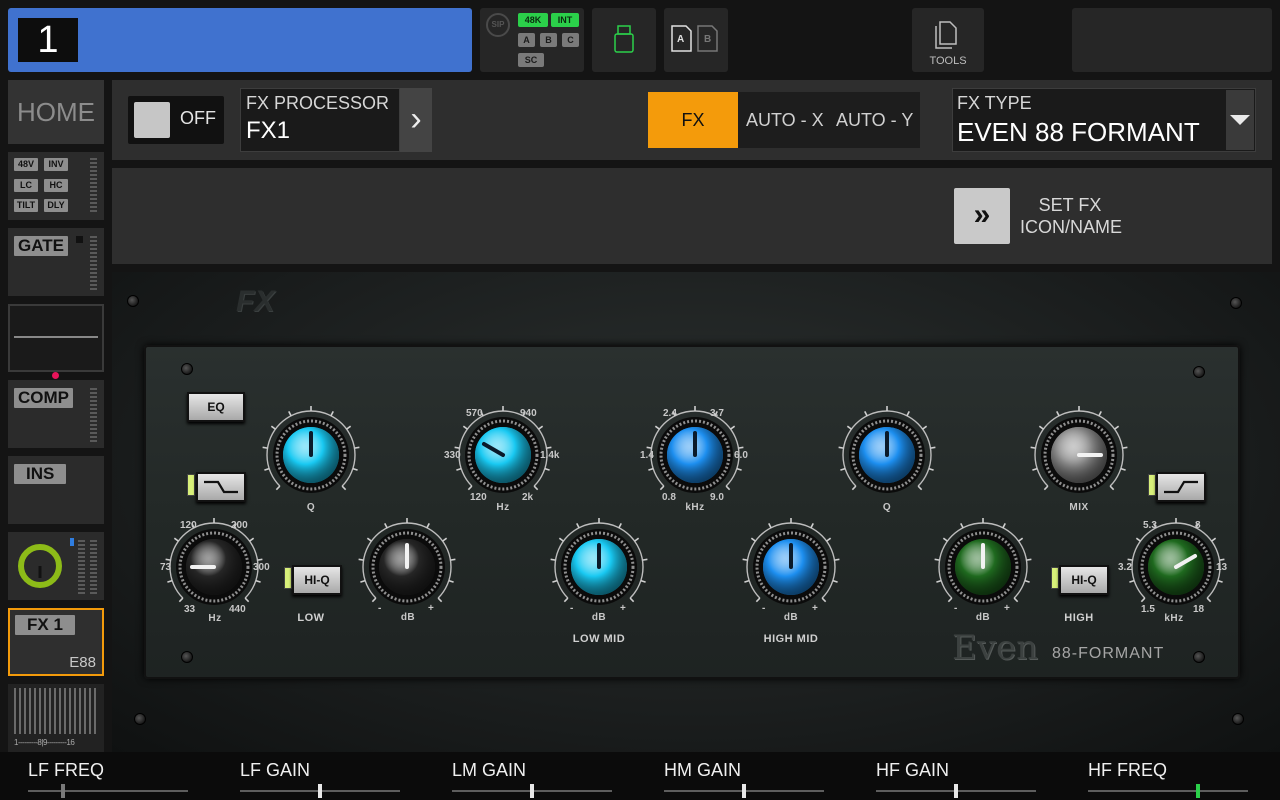 The image size is (1280, 800). Describe the element at coordinates (717, 497) in the screenshot. I see `hm-freq-tick: 9.0` at that location.